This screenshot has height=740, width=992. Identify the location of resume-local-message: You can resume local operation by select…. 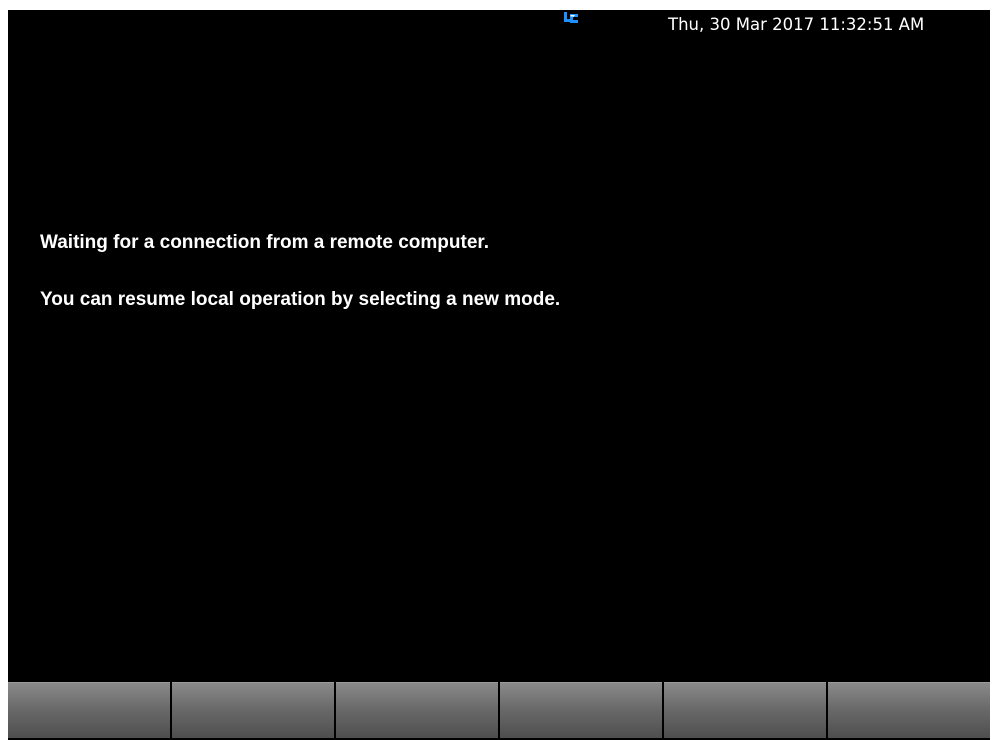
(300, 299).